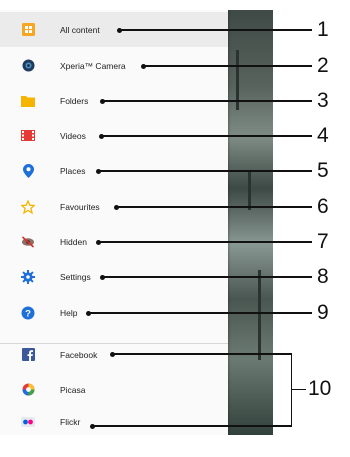  I want to click on facebook-icon, so click(28, 355).